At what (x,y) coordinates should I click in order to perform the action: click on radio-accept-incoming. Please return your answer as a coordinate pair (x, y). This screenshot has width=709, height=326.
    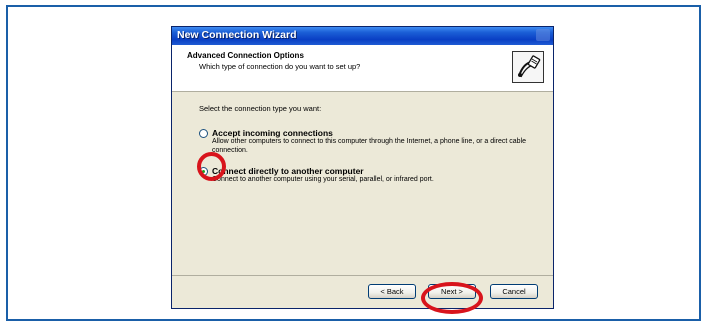
    Looking at the image, I should click on (203, 133).